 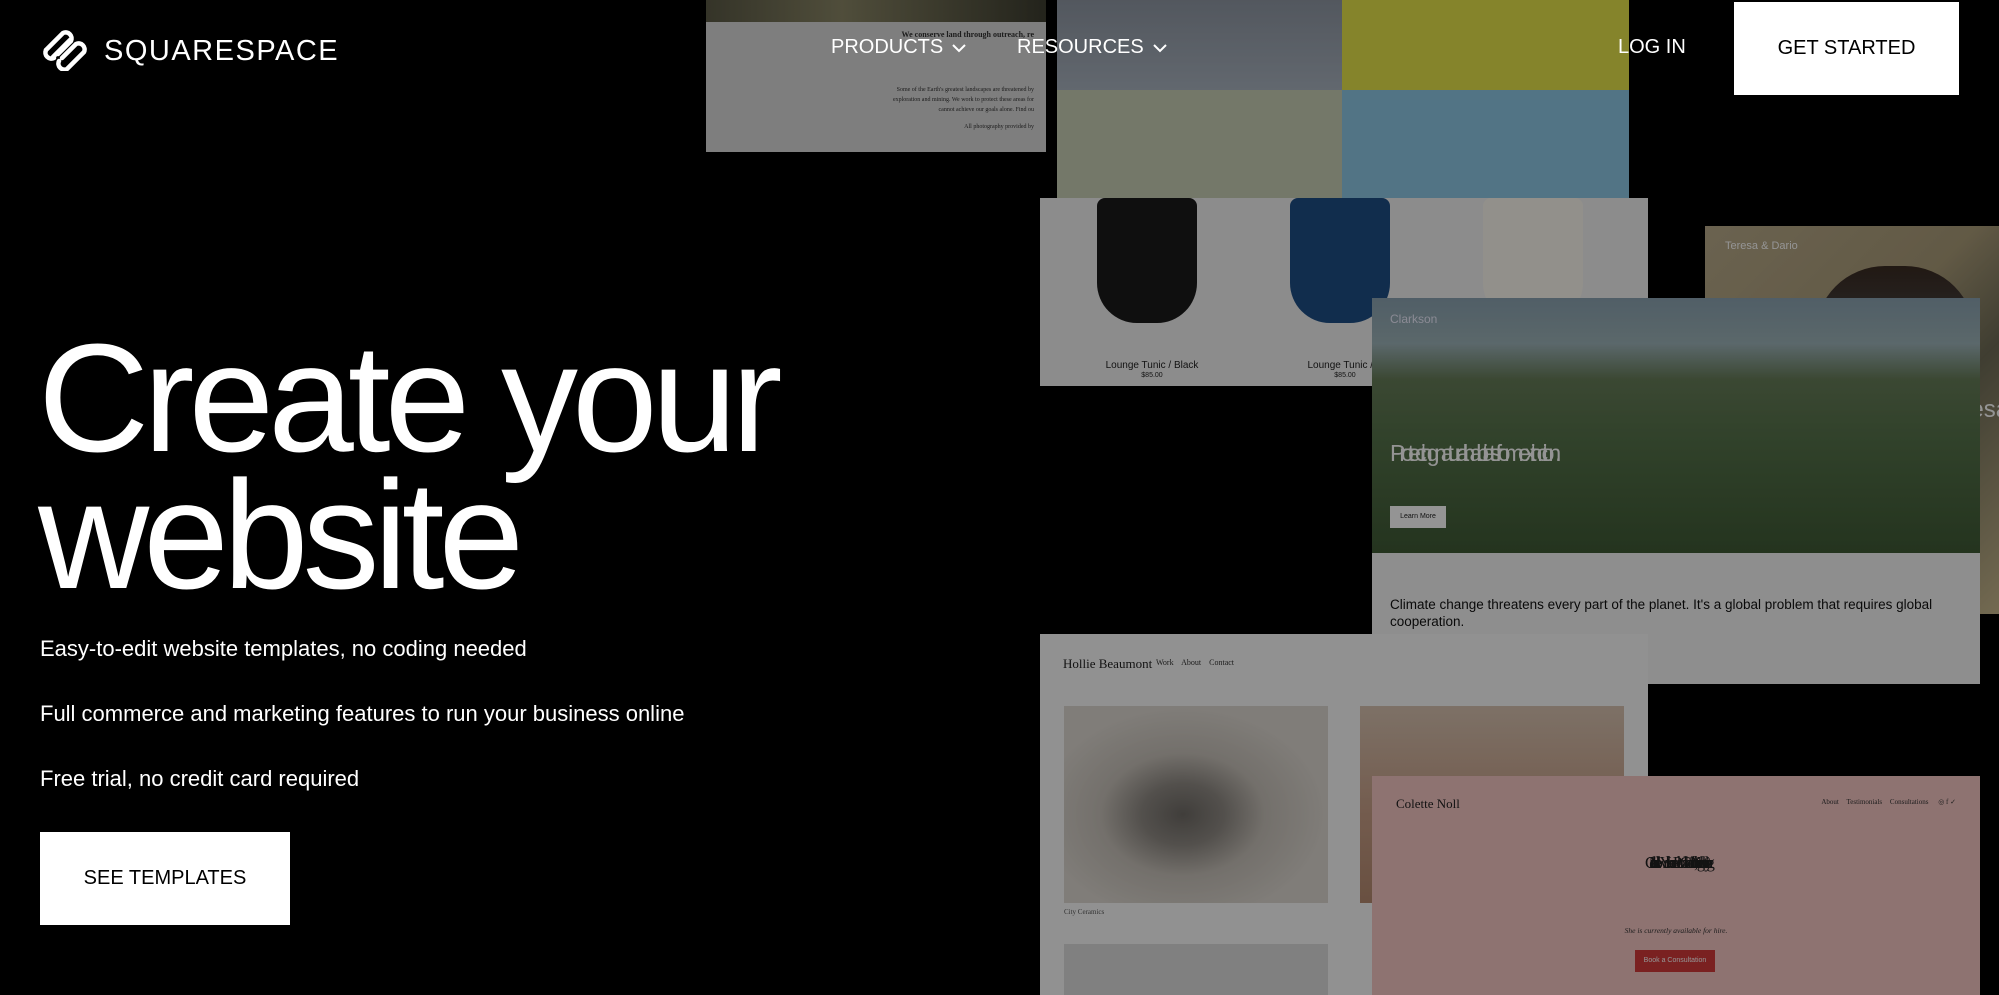 What do you see at coordinates (1196, 804) in the screenshot?
I see `bowl-photo` at bounding box center [1196, 804].